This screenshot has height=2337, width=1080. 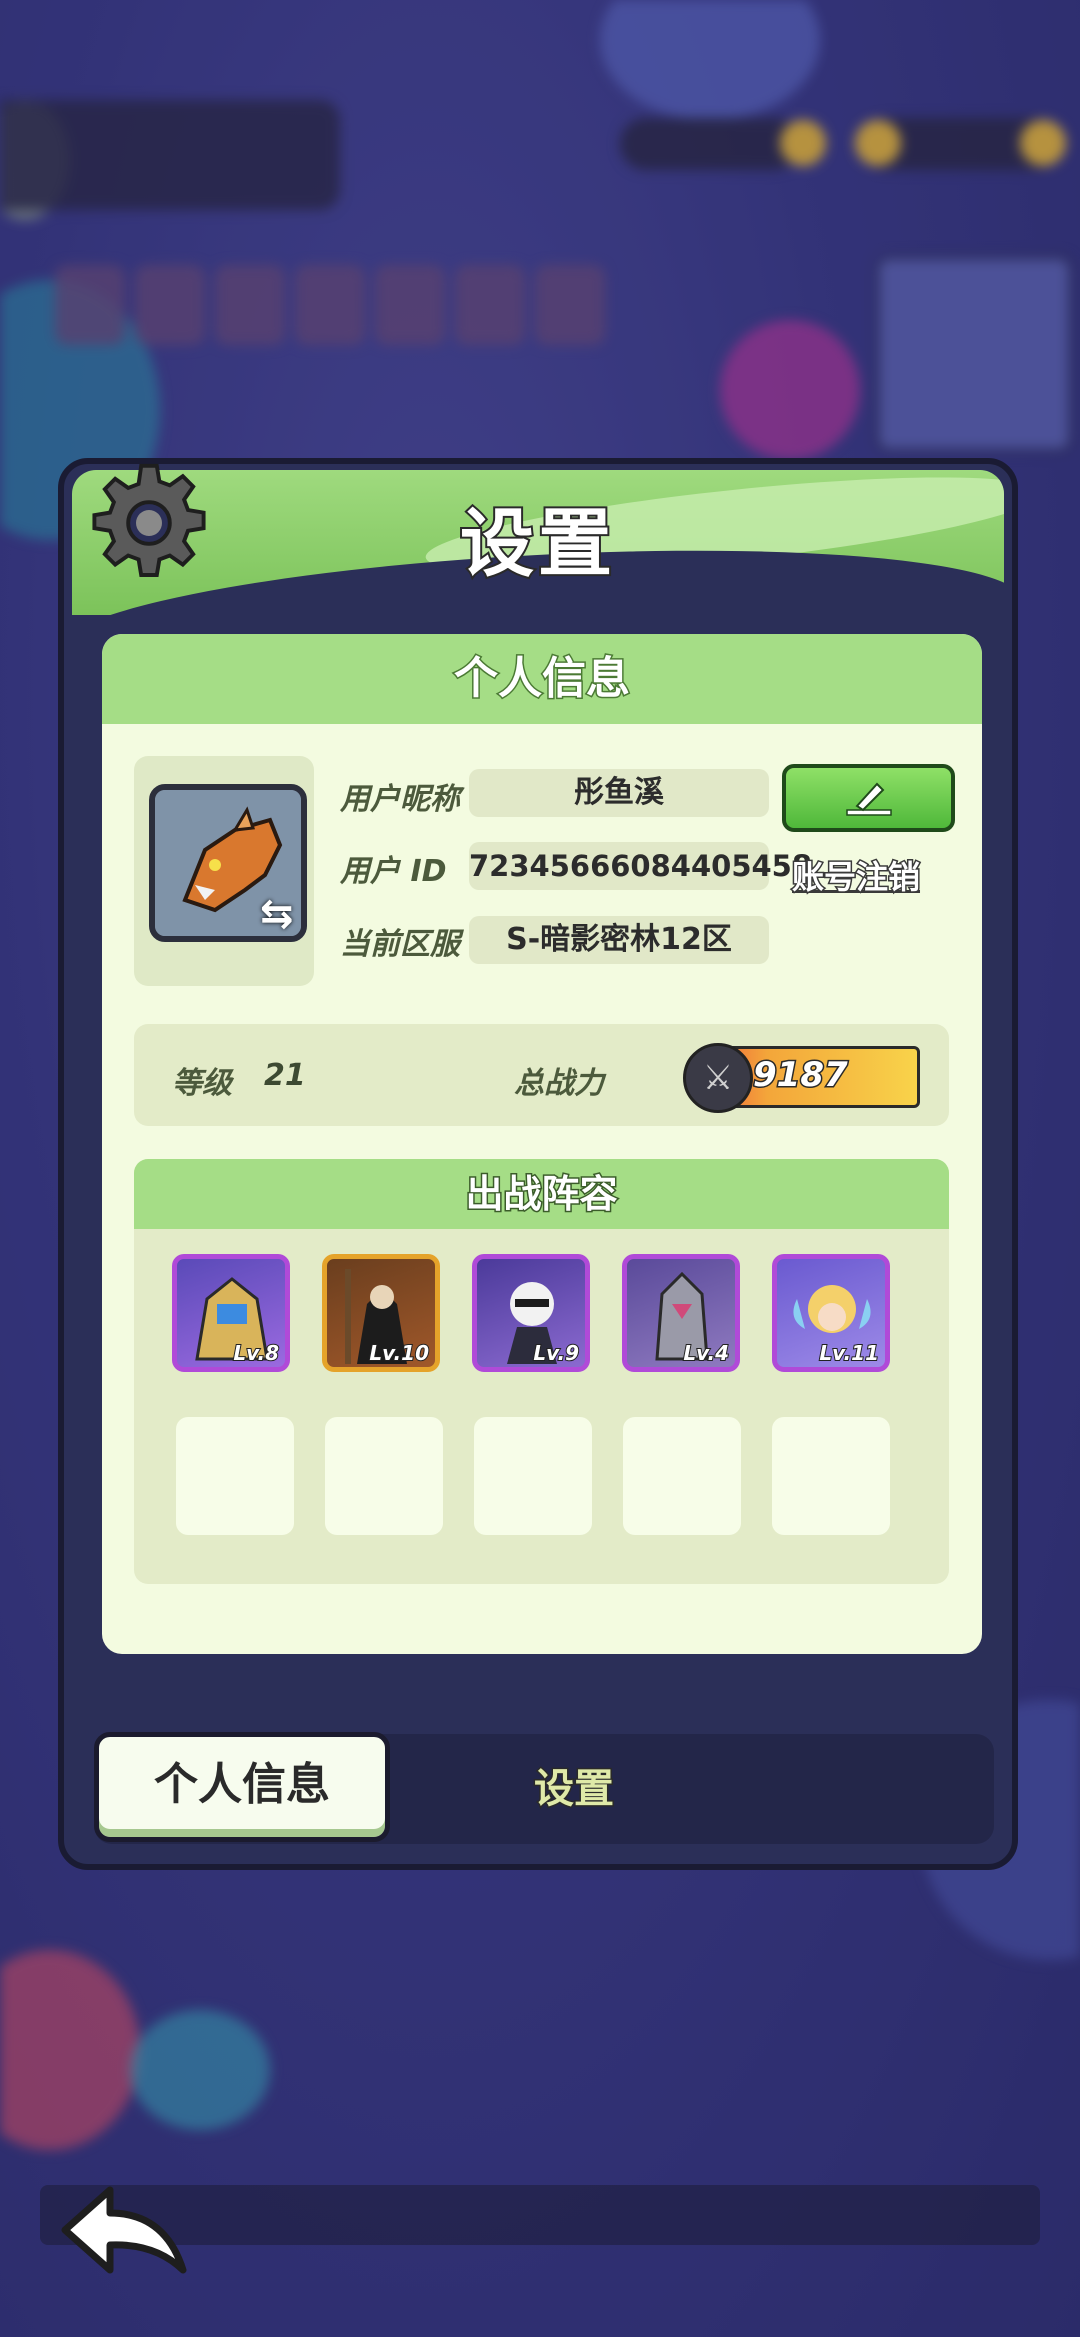 What do you see at coordinates (400, 944) in the screenshot?
I see `server-label: 当前区服` at bounding box center [400, 944].